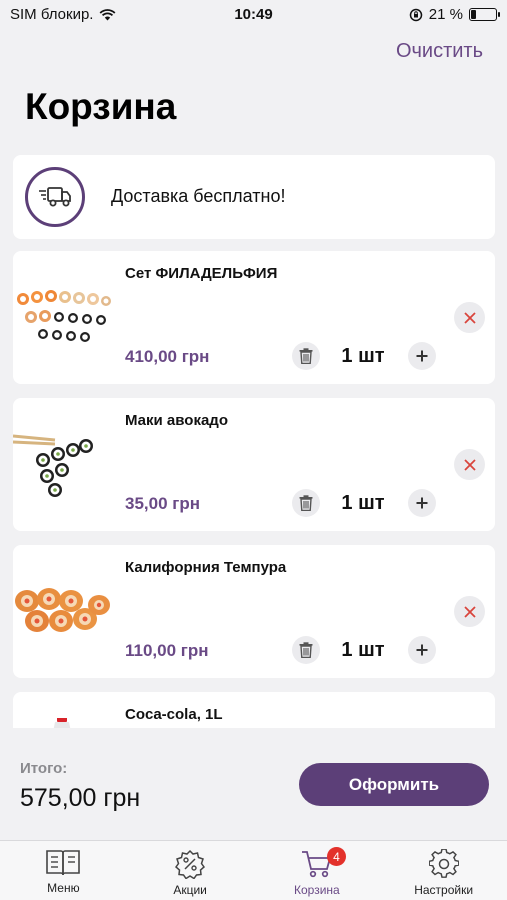 This screenshot has height=900, width=507. I want to click on clear-cart-button: Очистить, so click(439, 51).